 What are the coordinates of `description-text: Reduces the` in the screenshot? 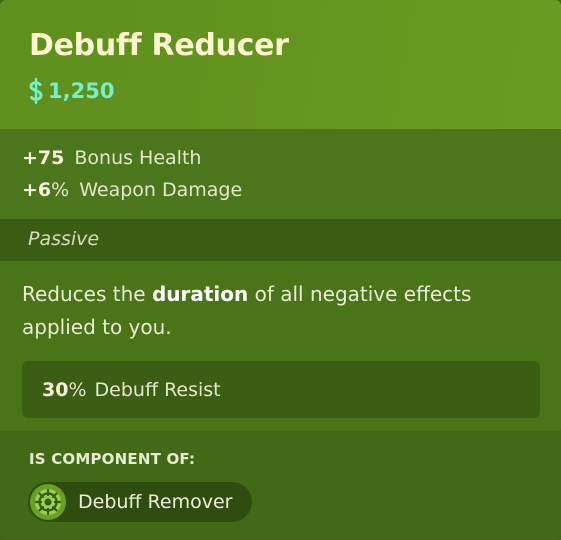 It's located at (87, 294).